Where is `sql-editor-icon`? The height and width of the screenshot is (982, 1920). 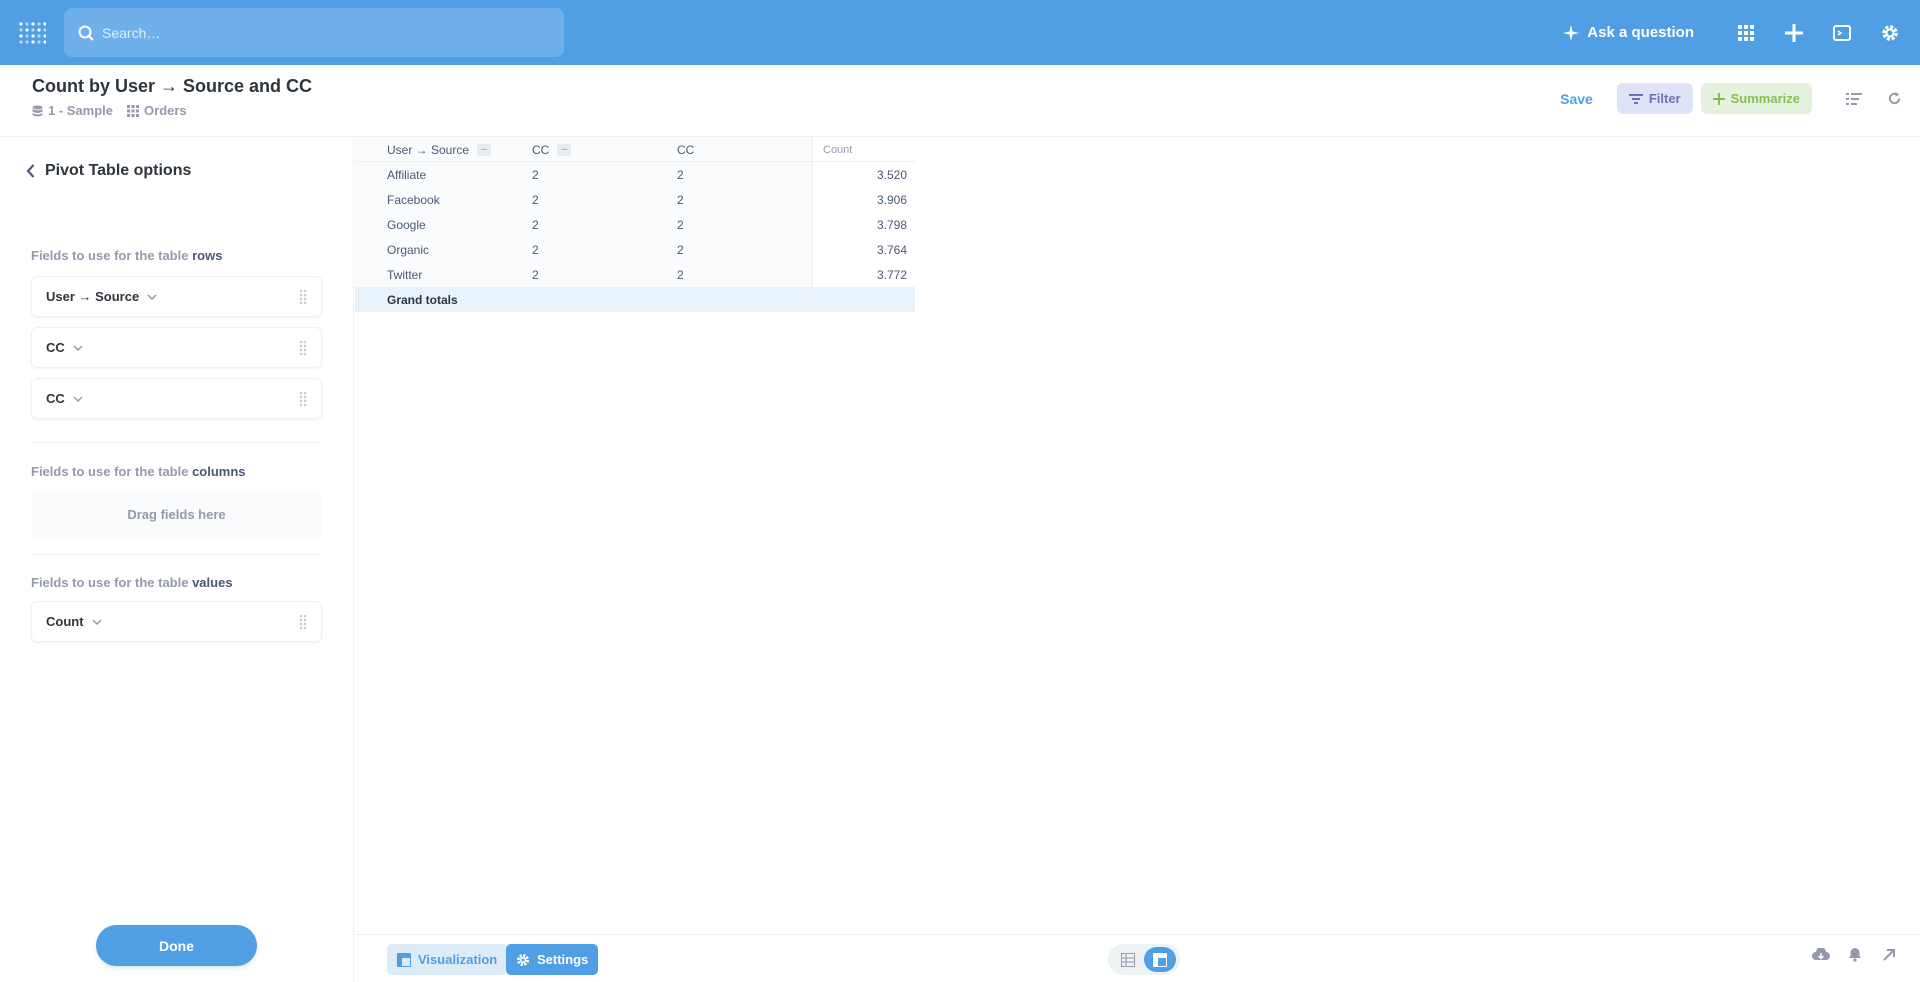 sql-editor-icon is located at coordinates (1842, 32).